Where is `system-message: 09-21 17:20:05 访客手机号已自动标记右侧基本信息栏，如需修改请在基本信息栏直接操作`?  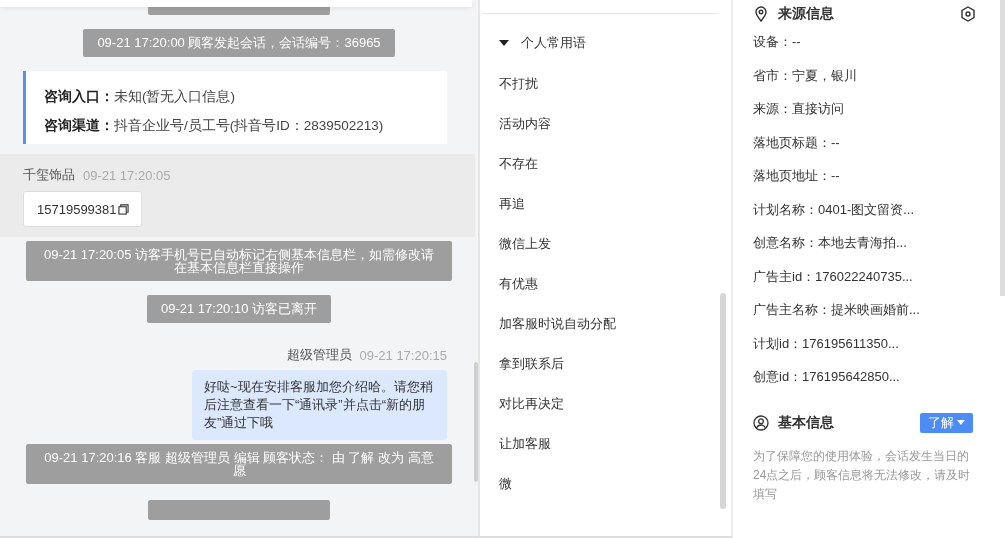
system-message: 09-21 17:20:05 访客手机号已自动标记右侧基本信息栏，如需修改请在基本信息栏直接操作 is located at coordinates (239, 261).